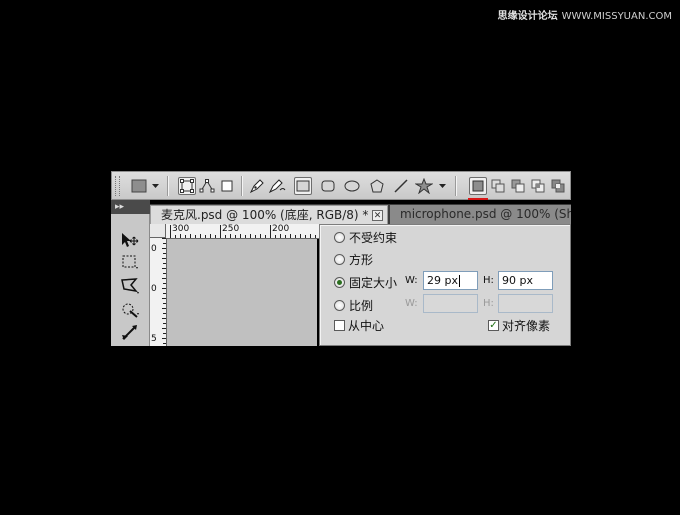 This screenshot has height=515, width=680. Describe the element at coordinates (257, 186) in the screenshot. I see `pen-icon` at that location.